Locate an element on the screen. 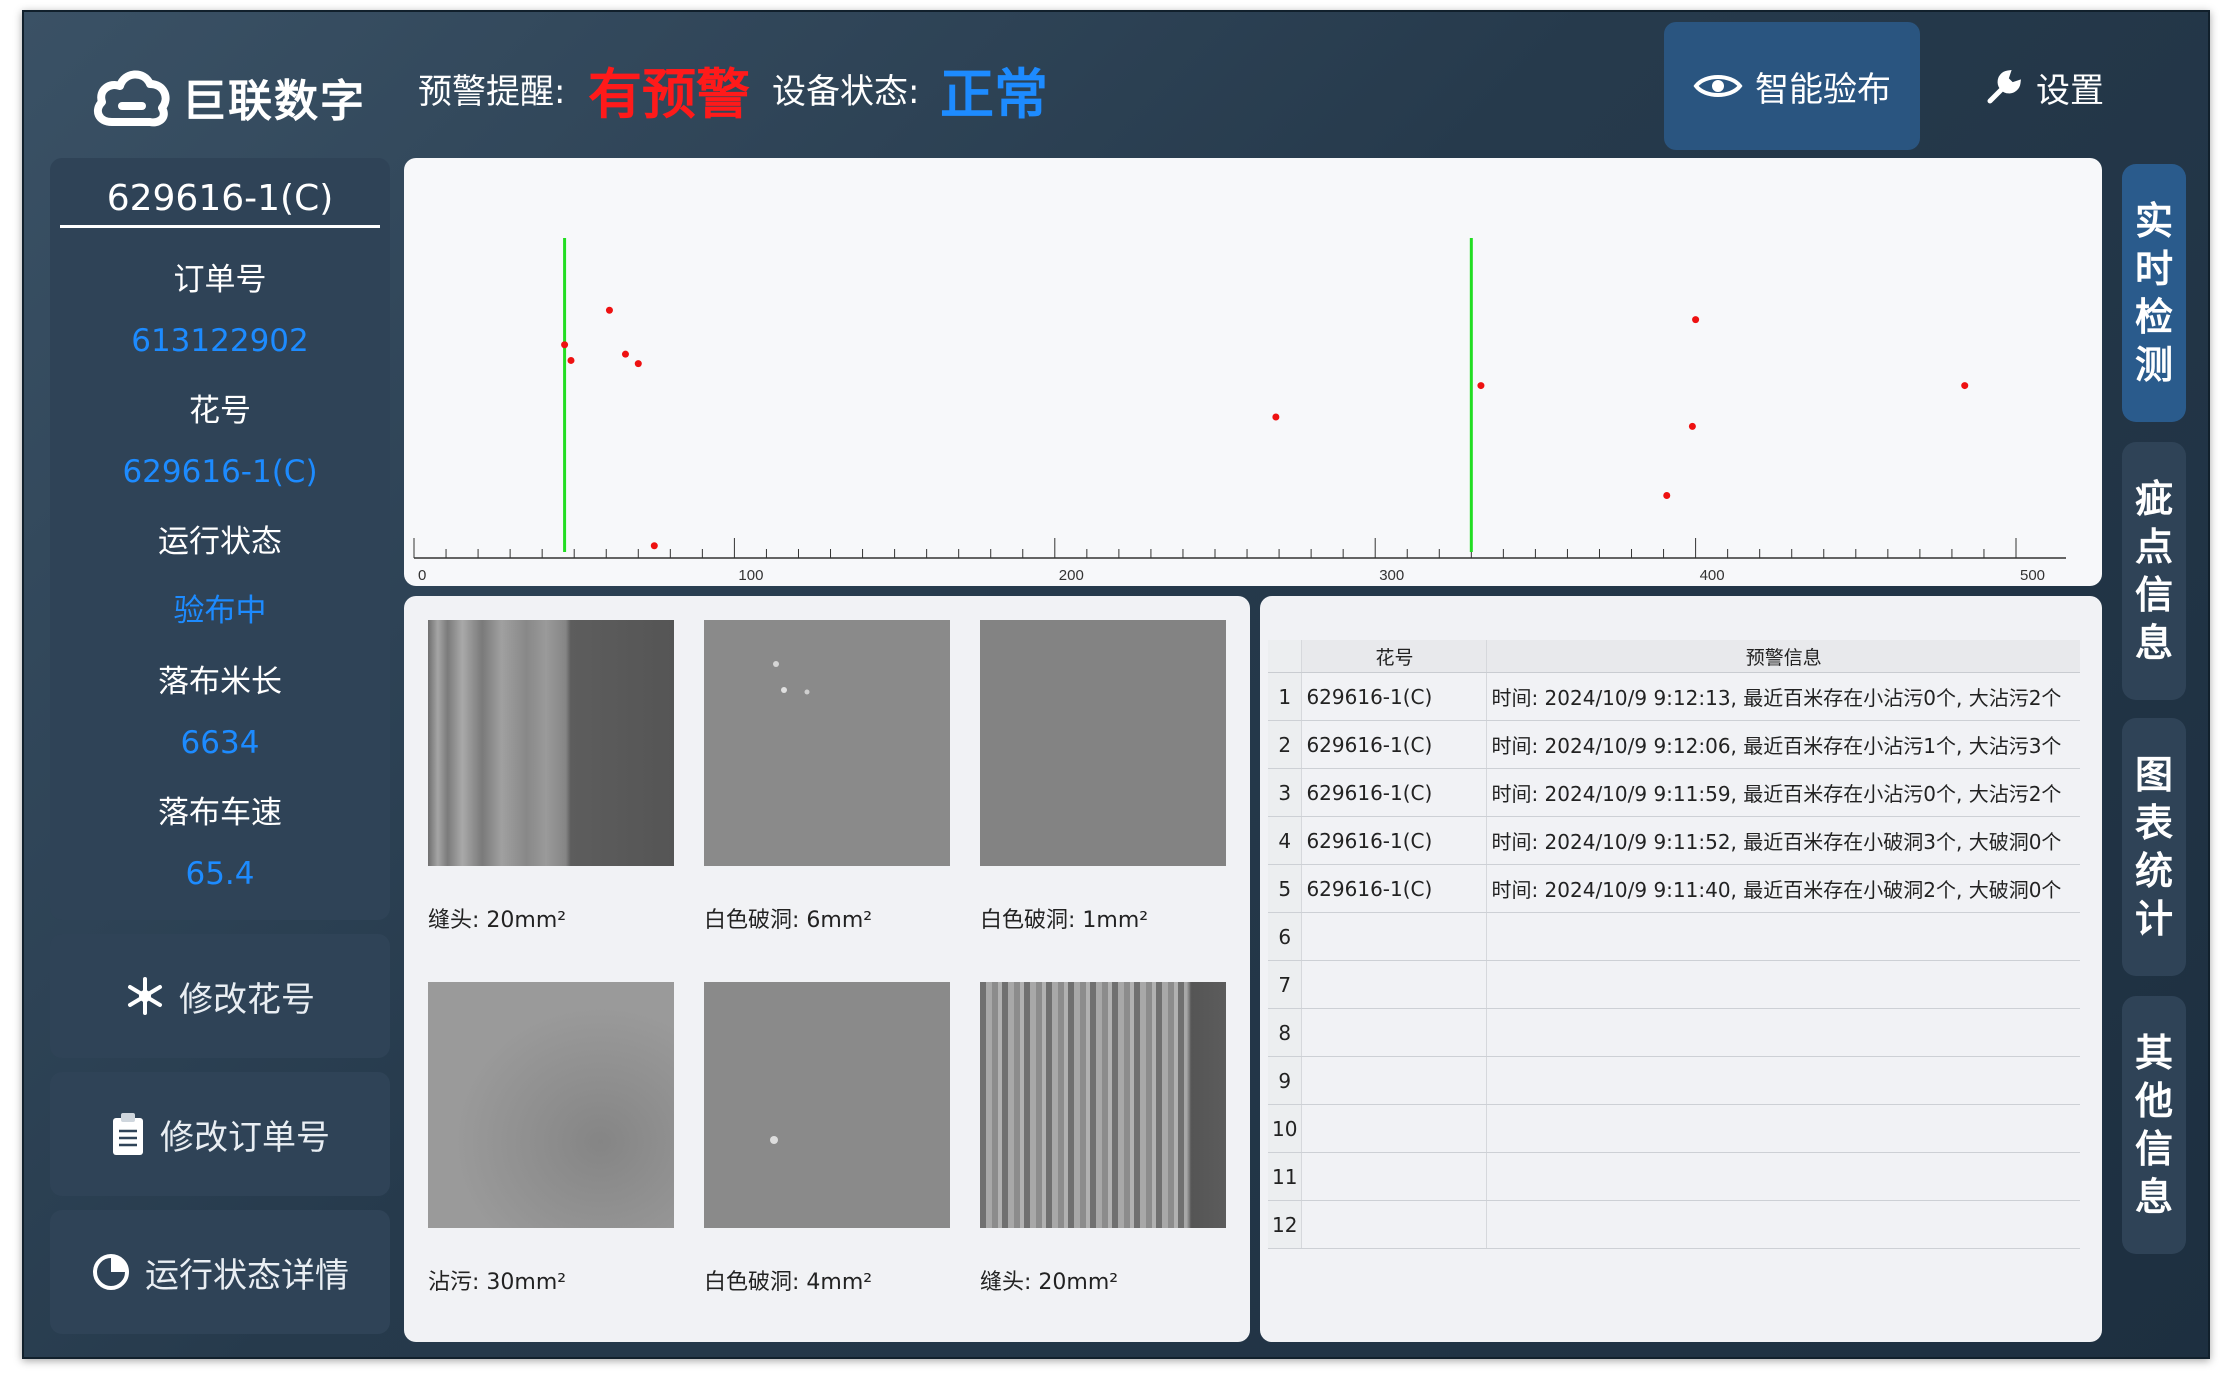 This screenshot has height=1383, width=2226. x-tick-label: 0 is located at coordinates (422, 575).